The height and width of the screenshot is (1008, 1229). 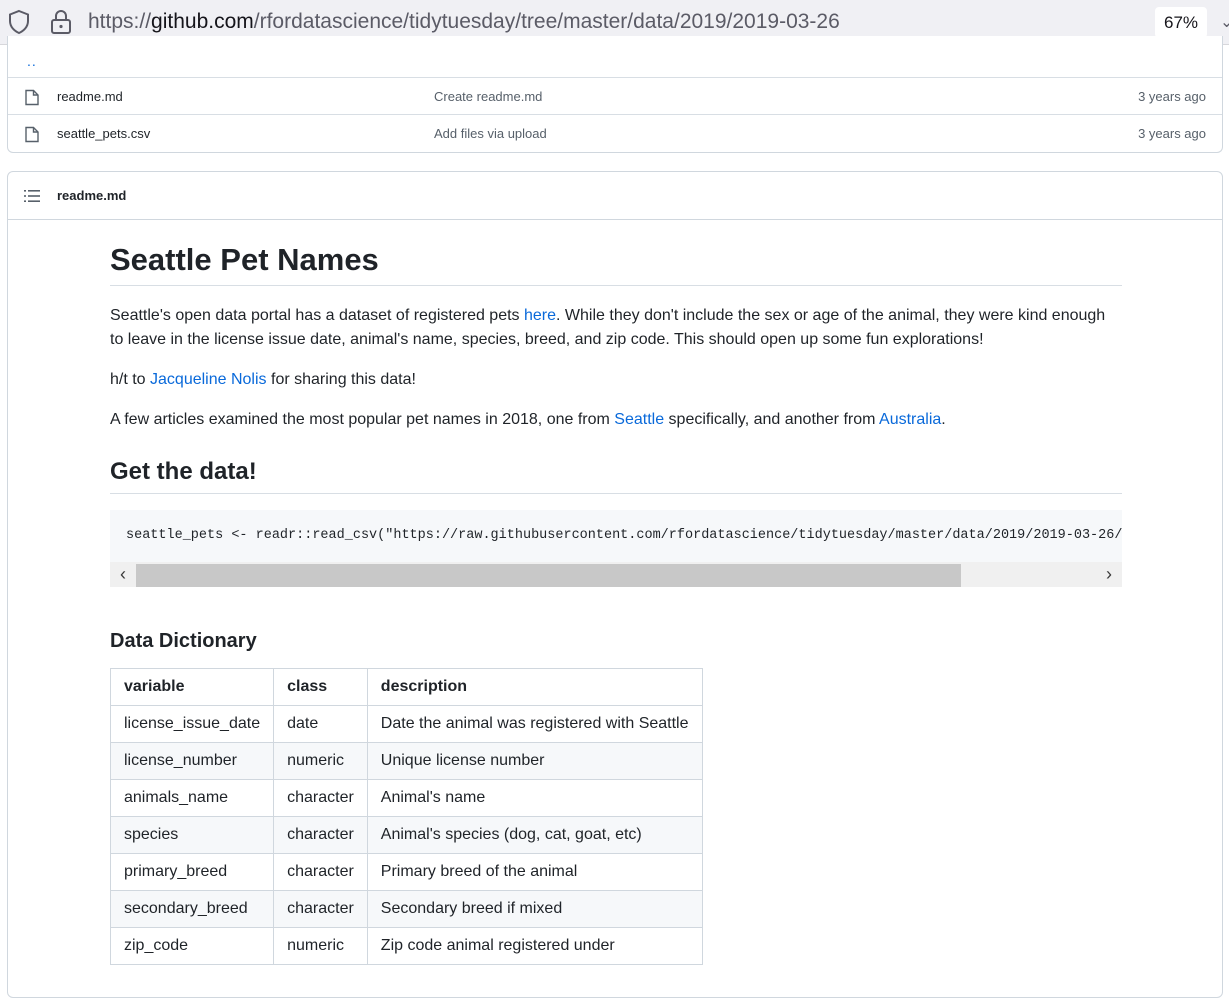 I want to click on commit-message-link: Add files via upload, so click(x=490, y=133).